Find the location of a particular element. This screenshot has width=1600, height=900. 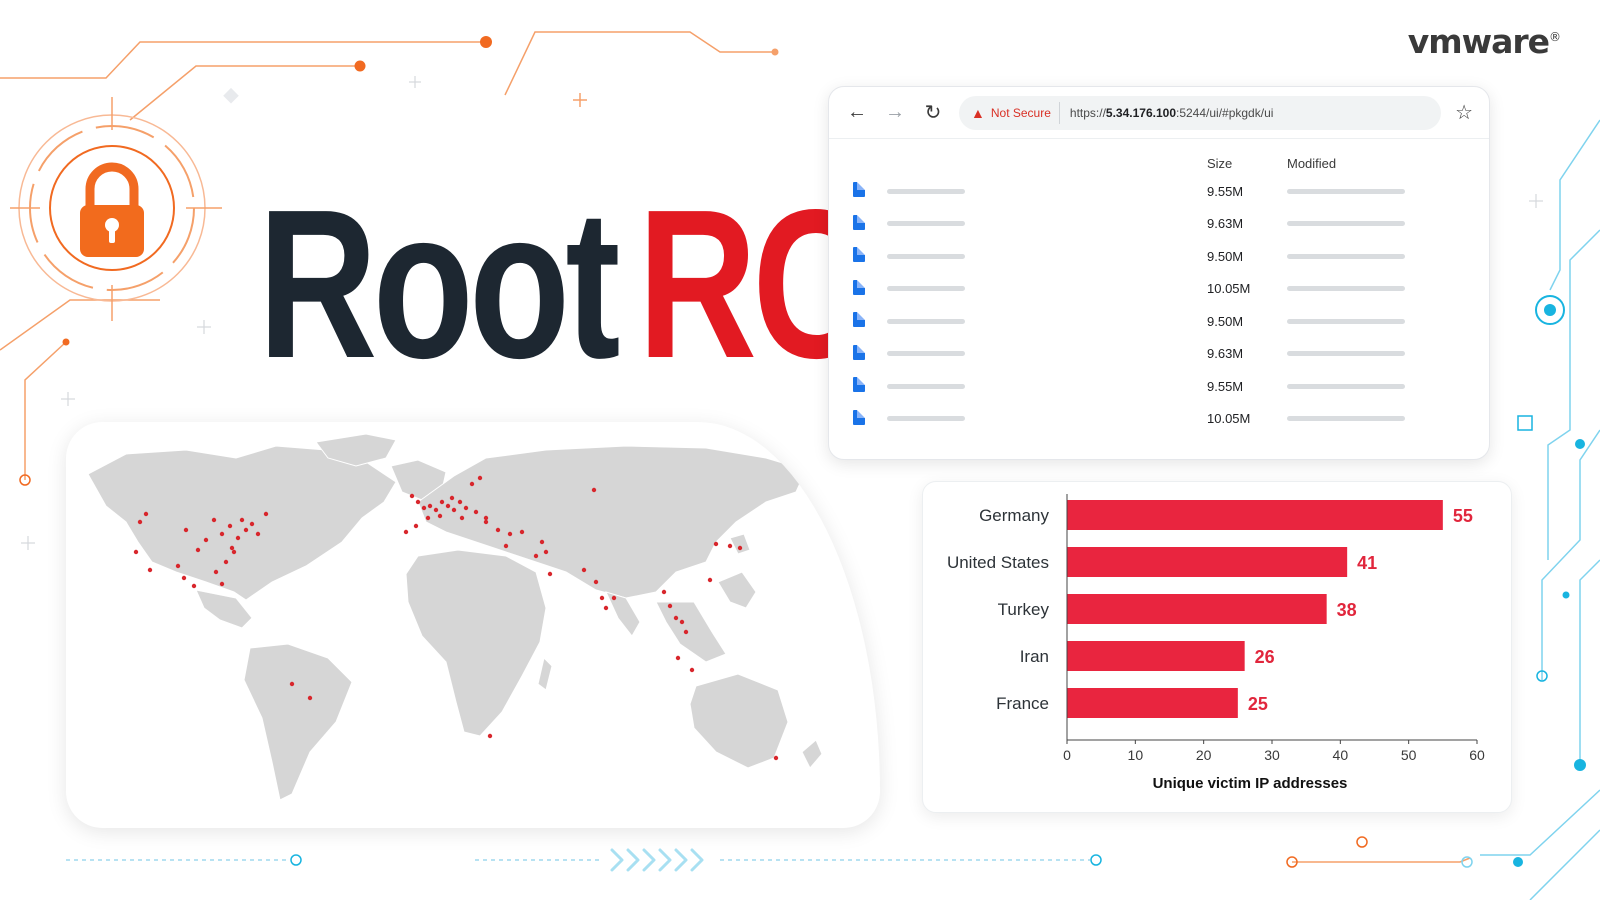

column-modified: Modified is located at coordinates (1357, 163).